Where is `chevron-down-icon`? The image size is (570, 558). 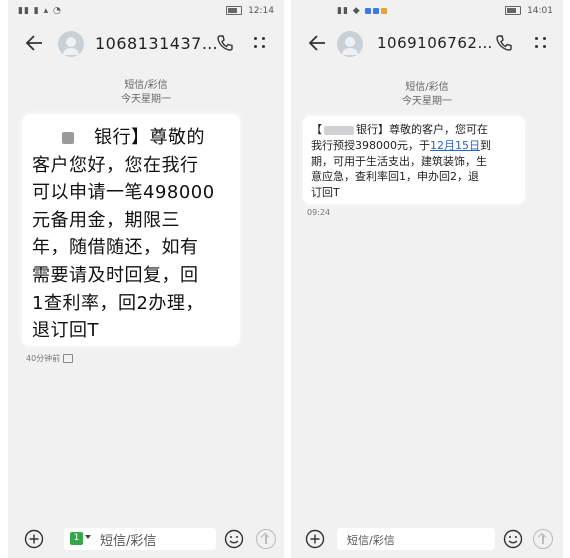
chevron-down-icon is located at coordinates (88, 537).